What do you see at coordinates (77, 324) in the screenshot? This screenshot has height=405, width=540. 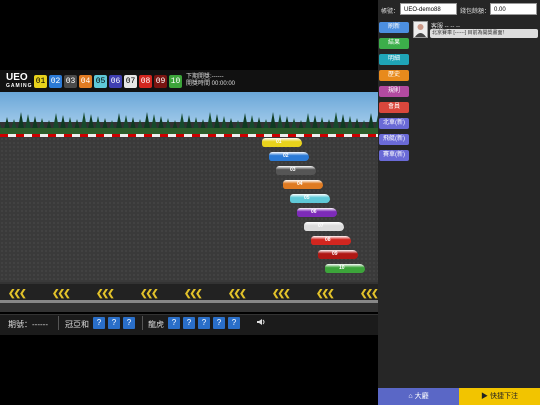 I see `champion-sum-label: 冠亞和` at bounding box center [77, 324].